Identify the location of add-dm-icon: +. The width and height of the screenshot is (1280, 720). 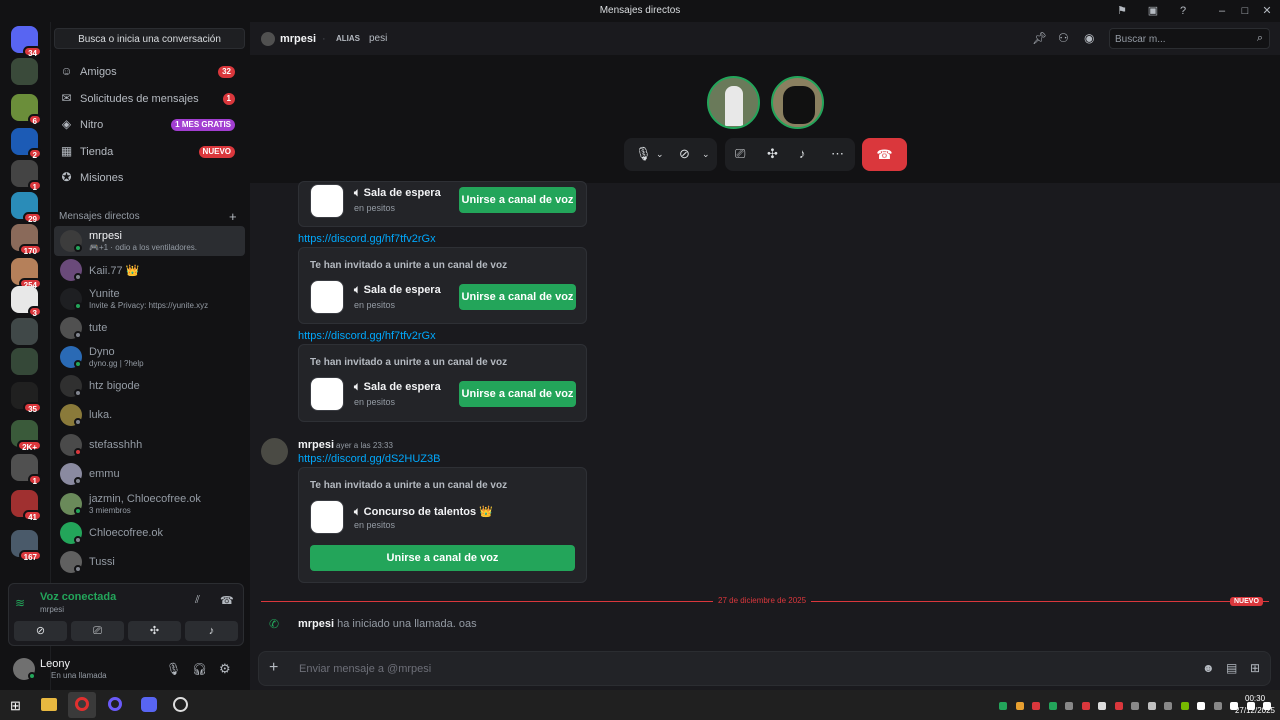
(233, 216).